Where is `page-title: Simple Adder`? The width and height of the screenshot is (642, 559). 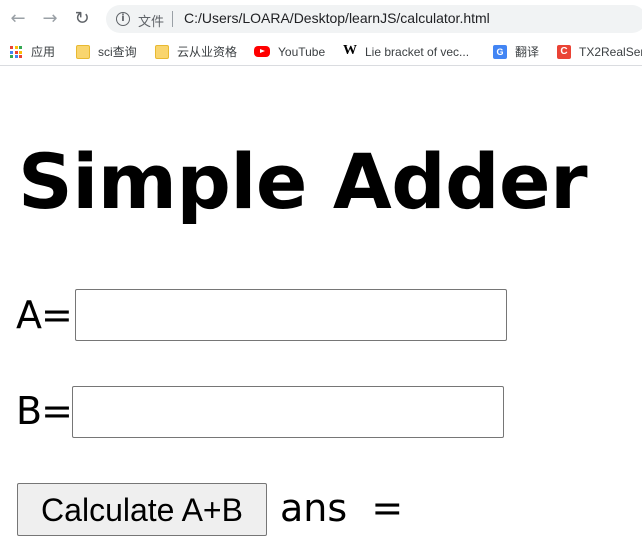
page-title: Simple Adder is located at coordinates (303, 181).